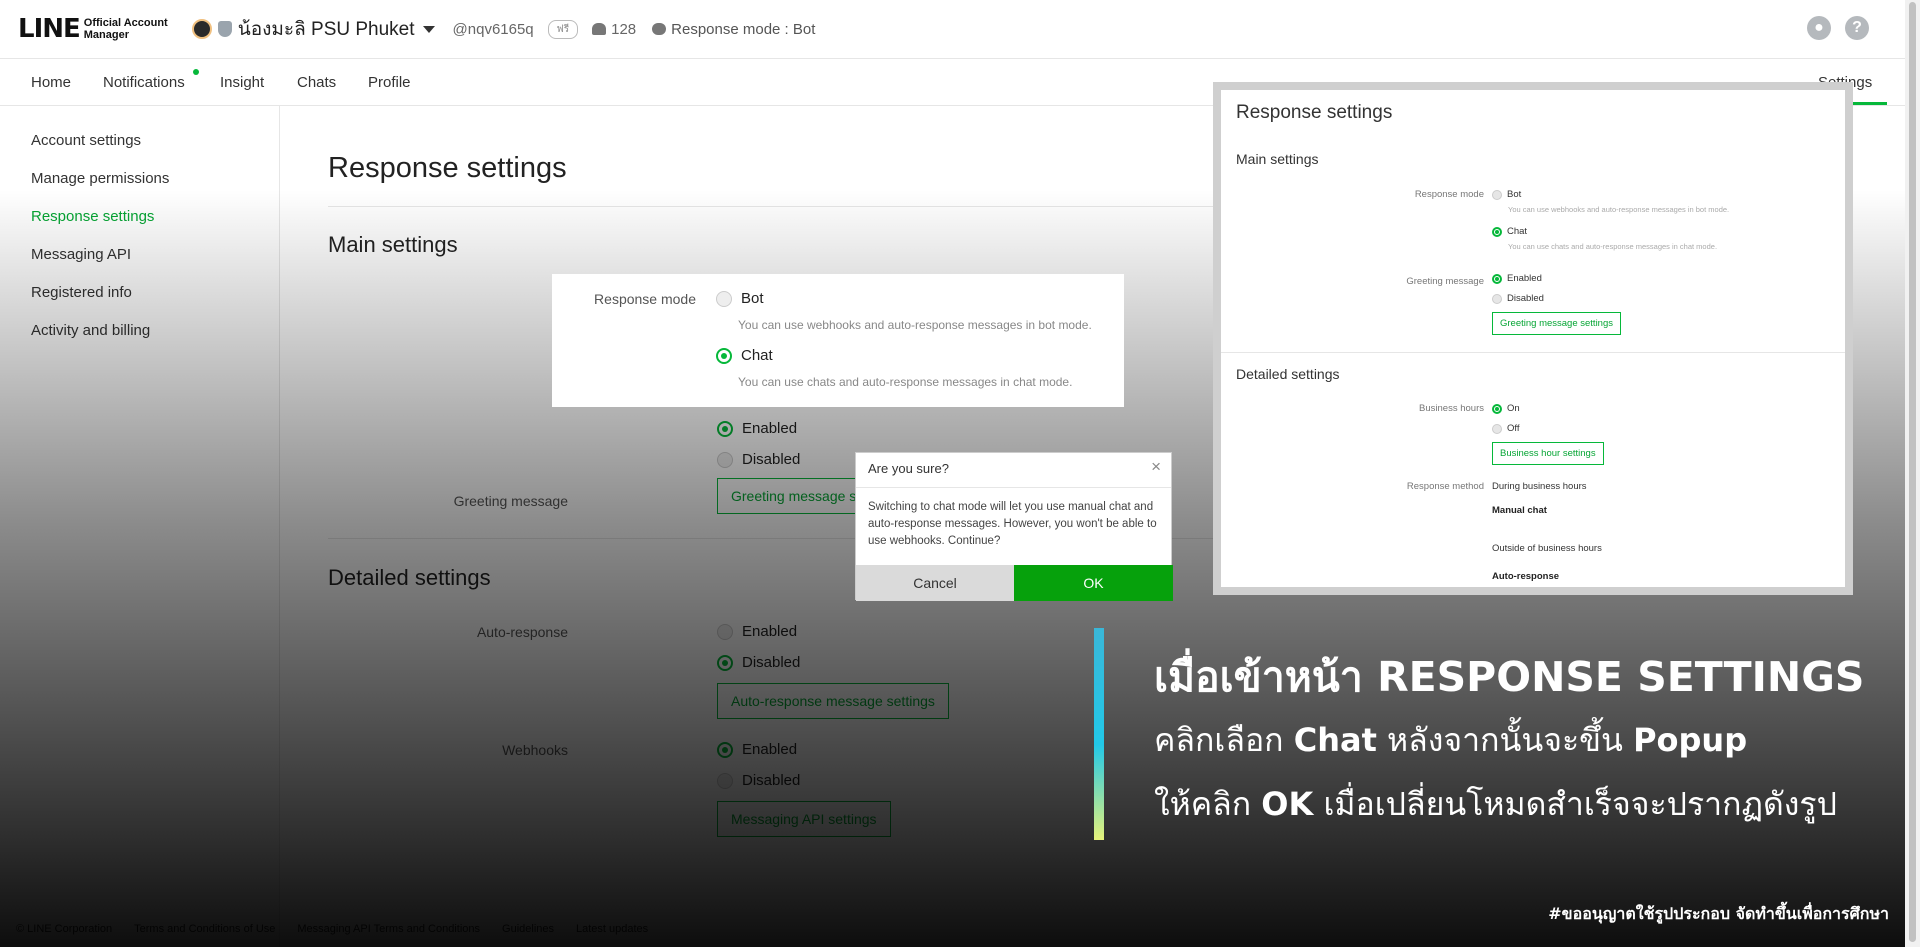 Image resolution: width=1920 pixels, height=947 pixels. I want to click on nav-insight: Insight, so click(242, 82).